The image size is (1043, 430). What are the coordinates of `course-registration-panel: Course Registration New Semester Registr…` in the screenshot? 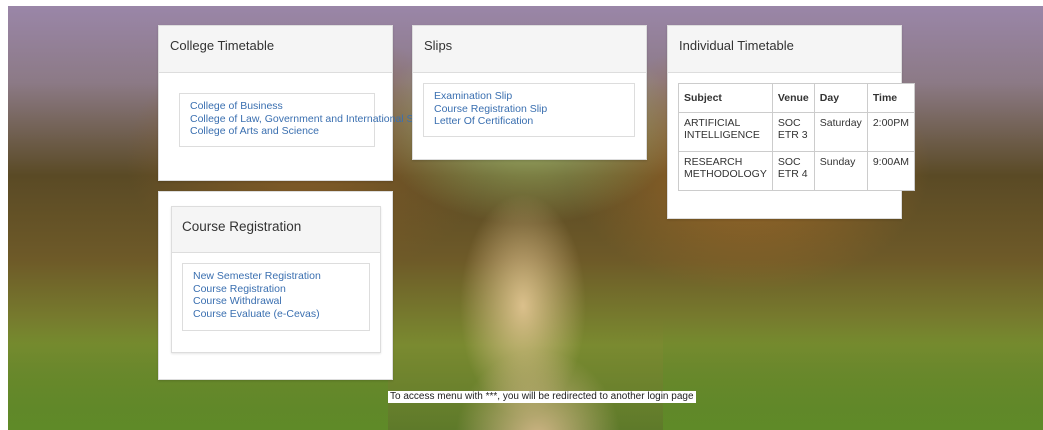 It's located at (275, 285).